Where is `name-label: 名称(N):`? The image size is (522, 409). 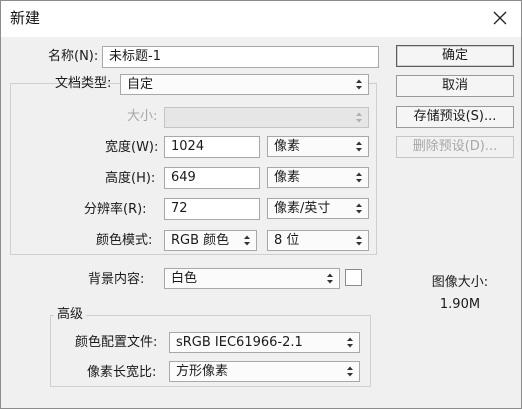 name-label: 名称(N): is located at coordinates (73, 56).